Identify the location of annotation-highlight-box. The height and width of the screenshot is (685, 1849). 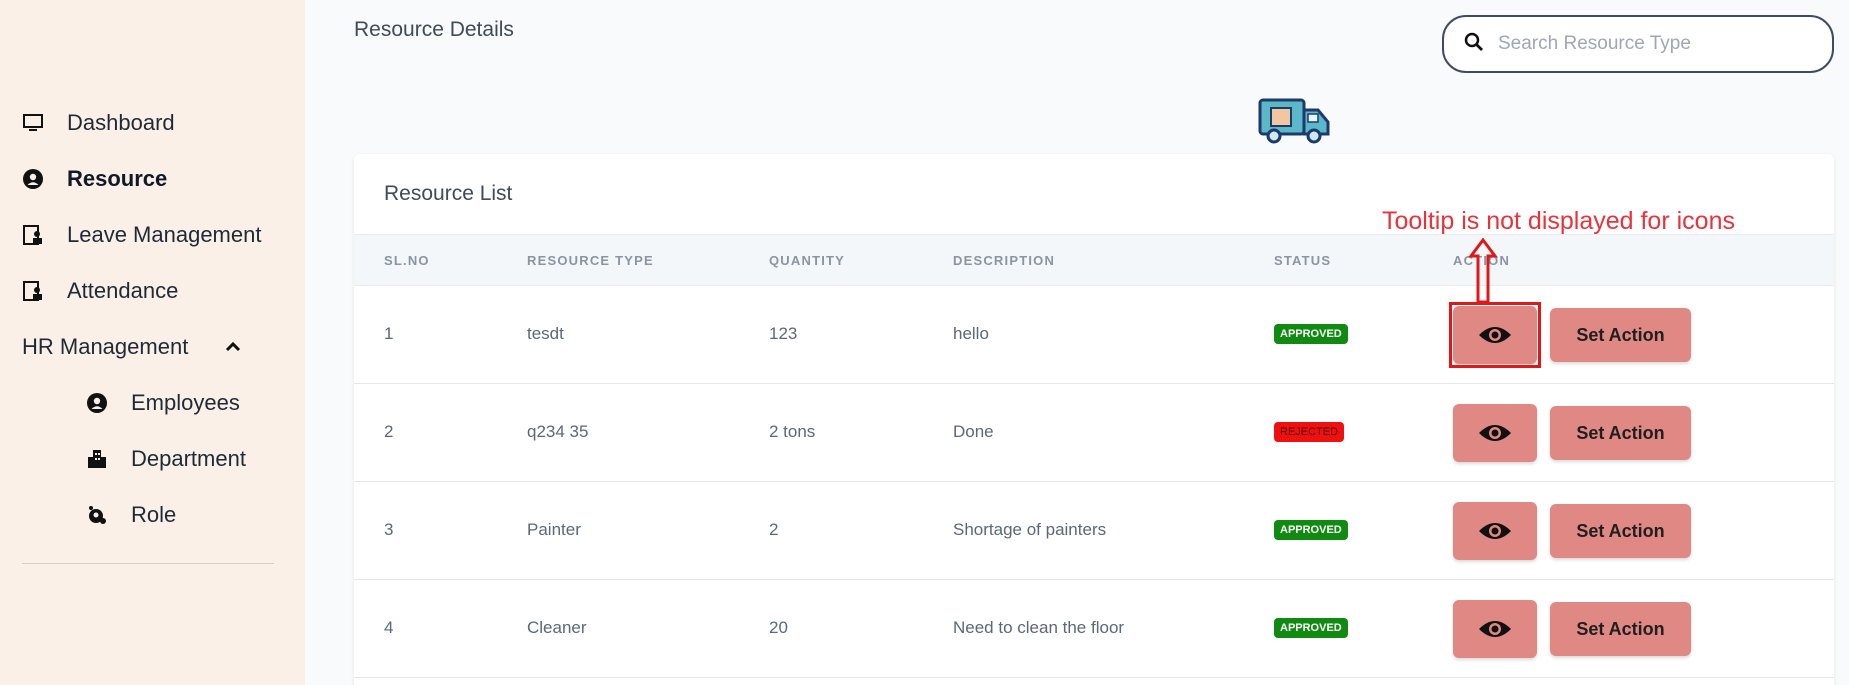
(1495, 335).